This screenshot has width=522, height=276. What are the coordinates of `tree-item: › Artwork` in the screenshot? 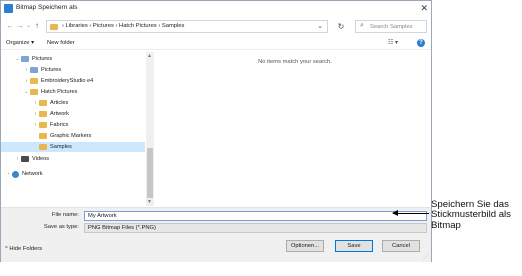 It's located at (35, 114).